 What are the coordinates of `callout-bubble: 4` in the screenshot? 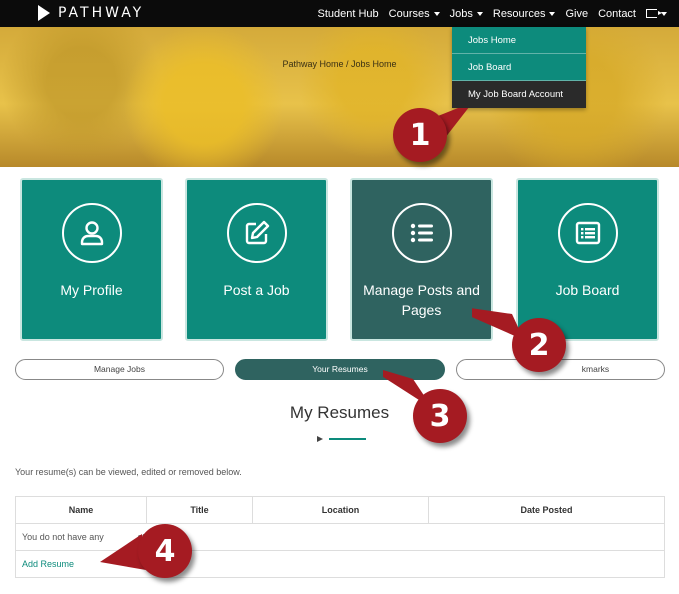 It's located at (165, 551).